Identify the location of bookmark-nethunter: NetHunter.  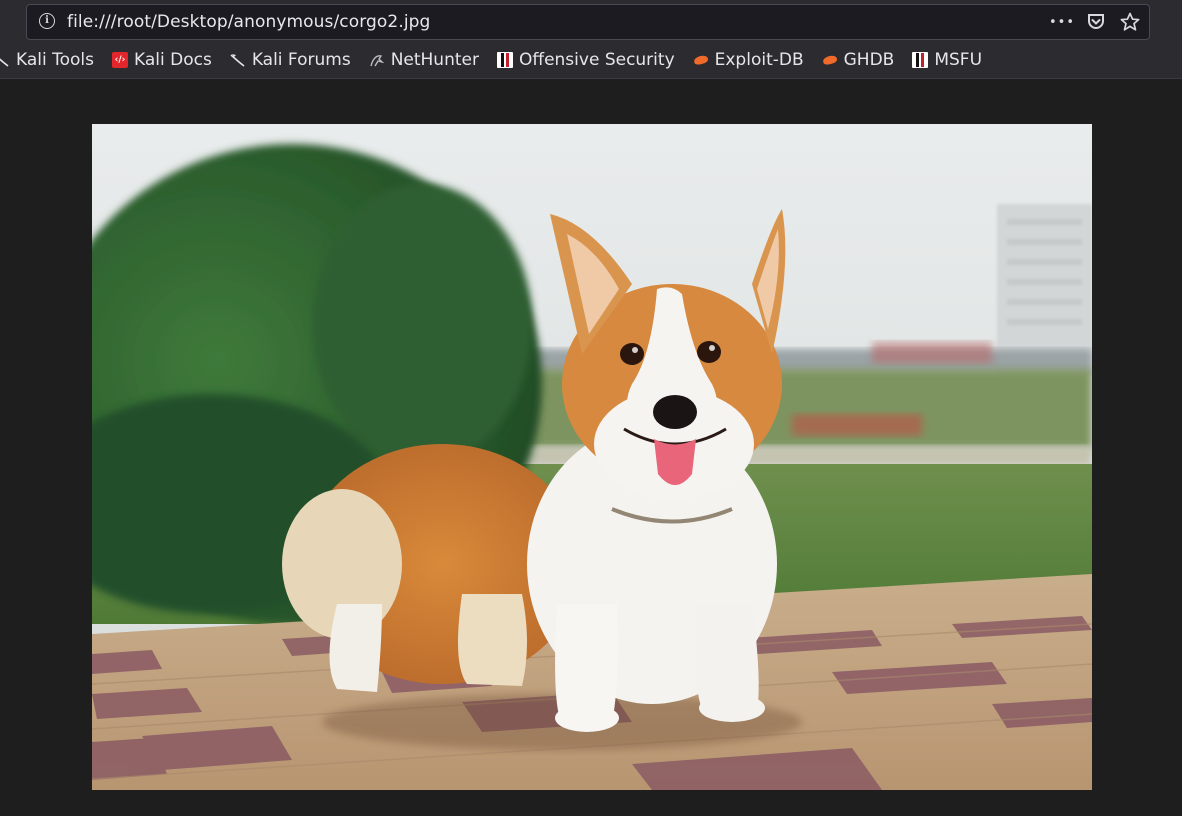
(424, 60).